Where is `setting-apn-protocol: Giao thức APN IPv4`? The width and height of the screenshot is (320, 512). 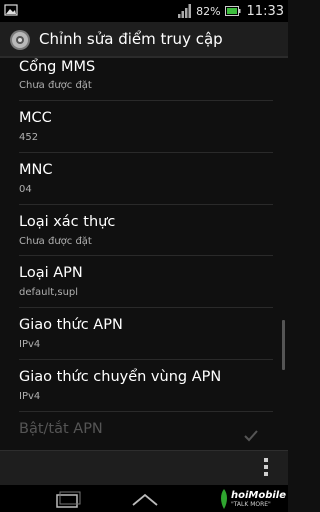 setting-apn-protocol: Giao thức APN IPv4 is located at coordinates (146, 334).